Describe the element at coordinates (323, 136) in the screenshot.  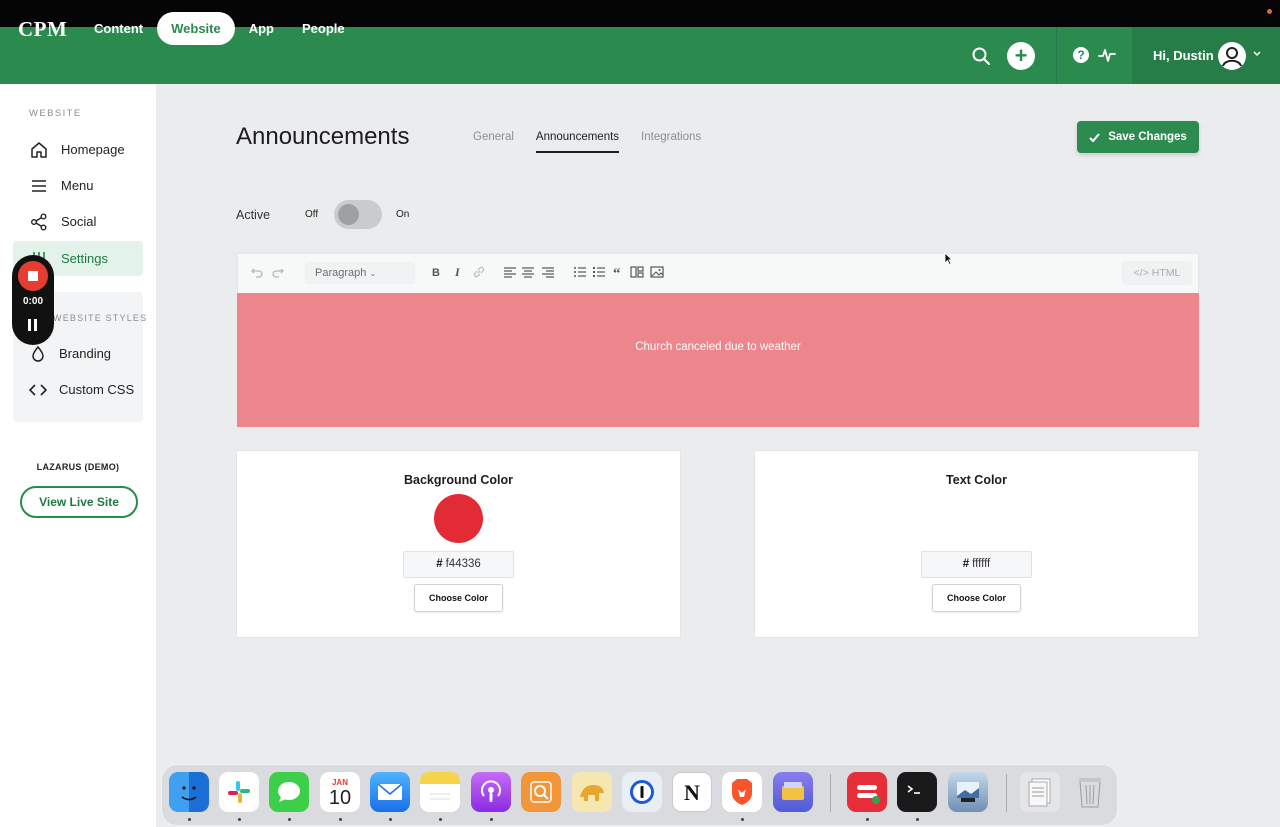
I see `page-title: Announcements` at that location.